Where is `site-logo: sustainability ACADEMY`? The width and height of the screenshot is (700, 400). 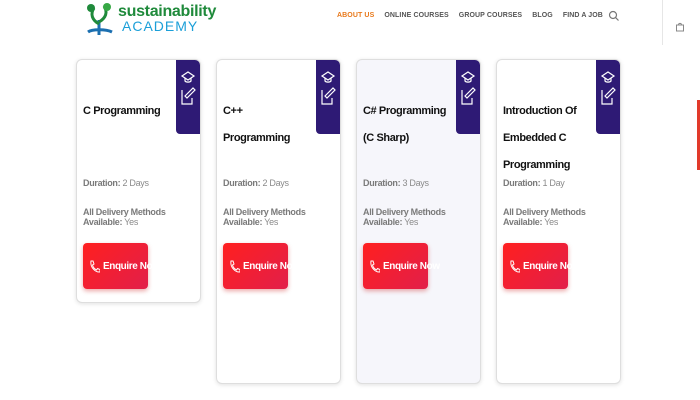
site-logo: sustainability ACADEMY is located at coordinates (152, 19).